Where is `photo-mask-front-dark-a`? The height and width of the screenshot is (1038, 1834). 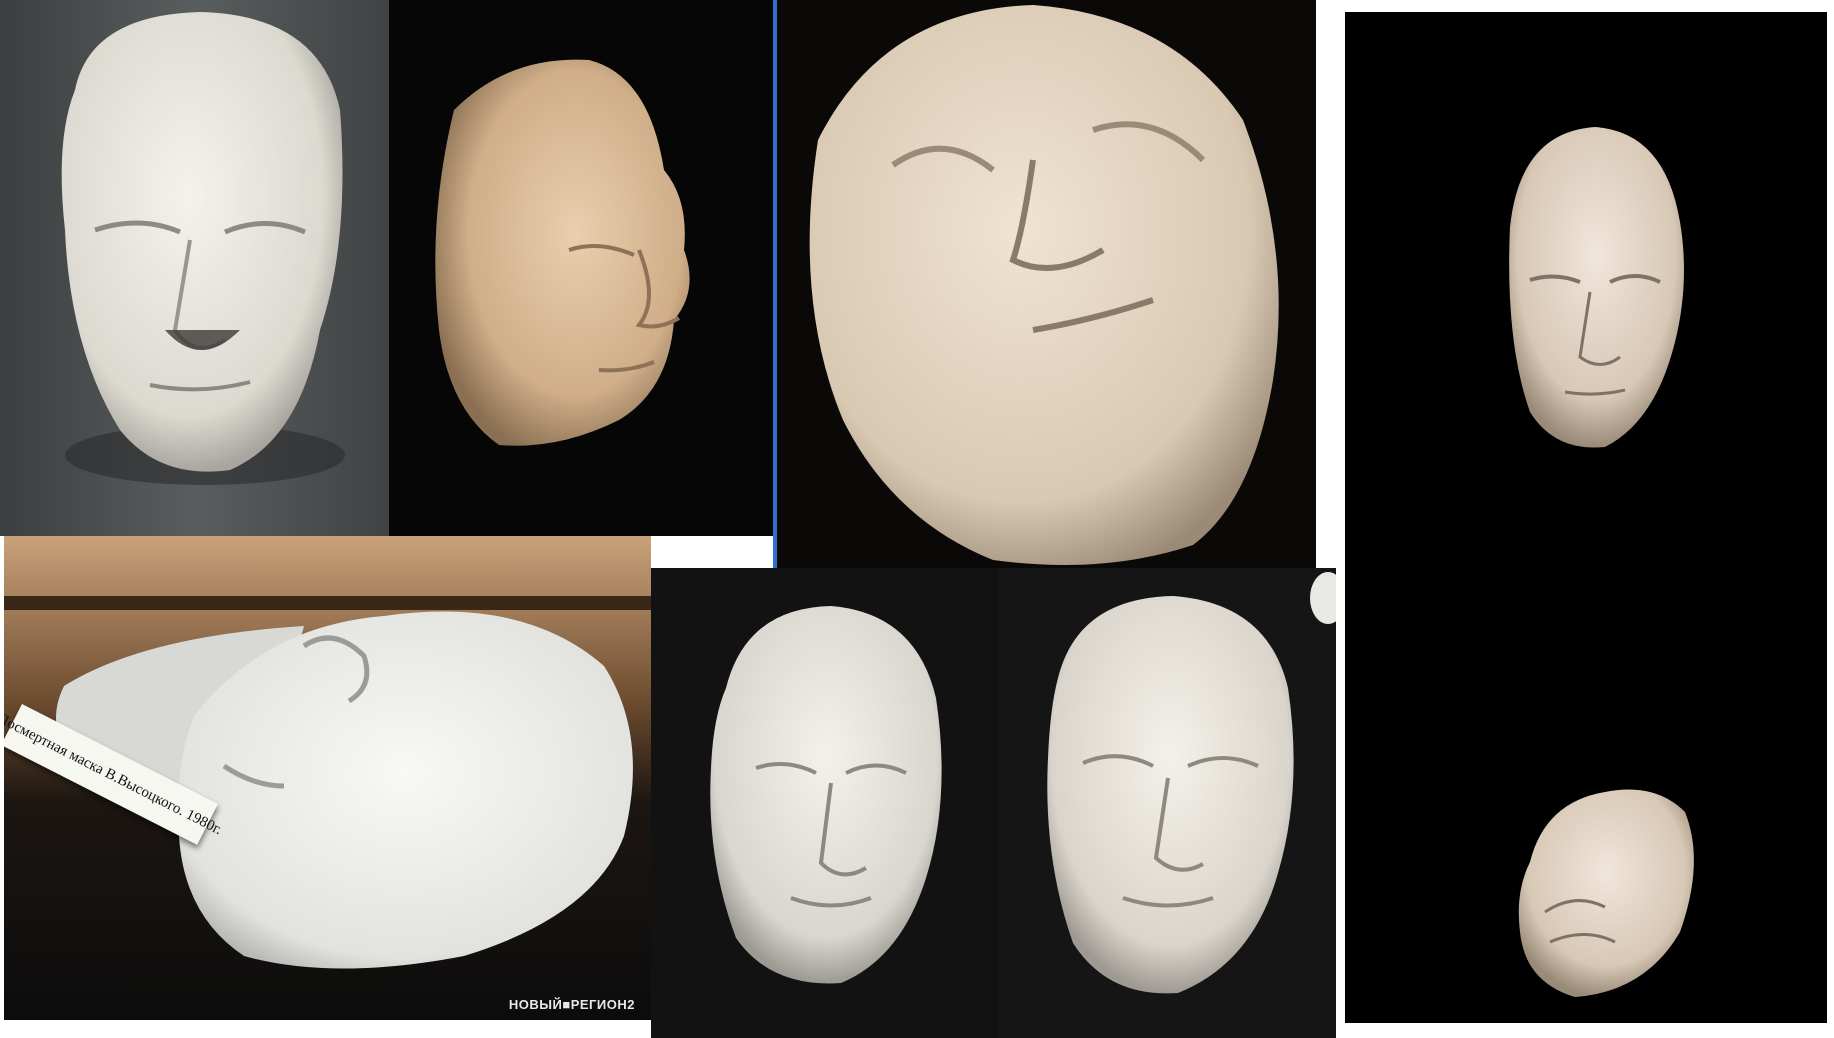
photo-mask-front-dark-a is located at coordinates (824, 803).